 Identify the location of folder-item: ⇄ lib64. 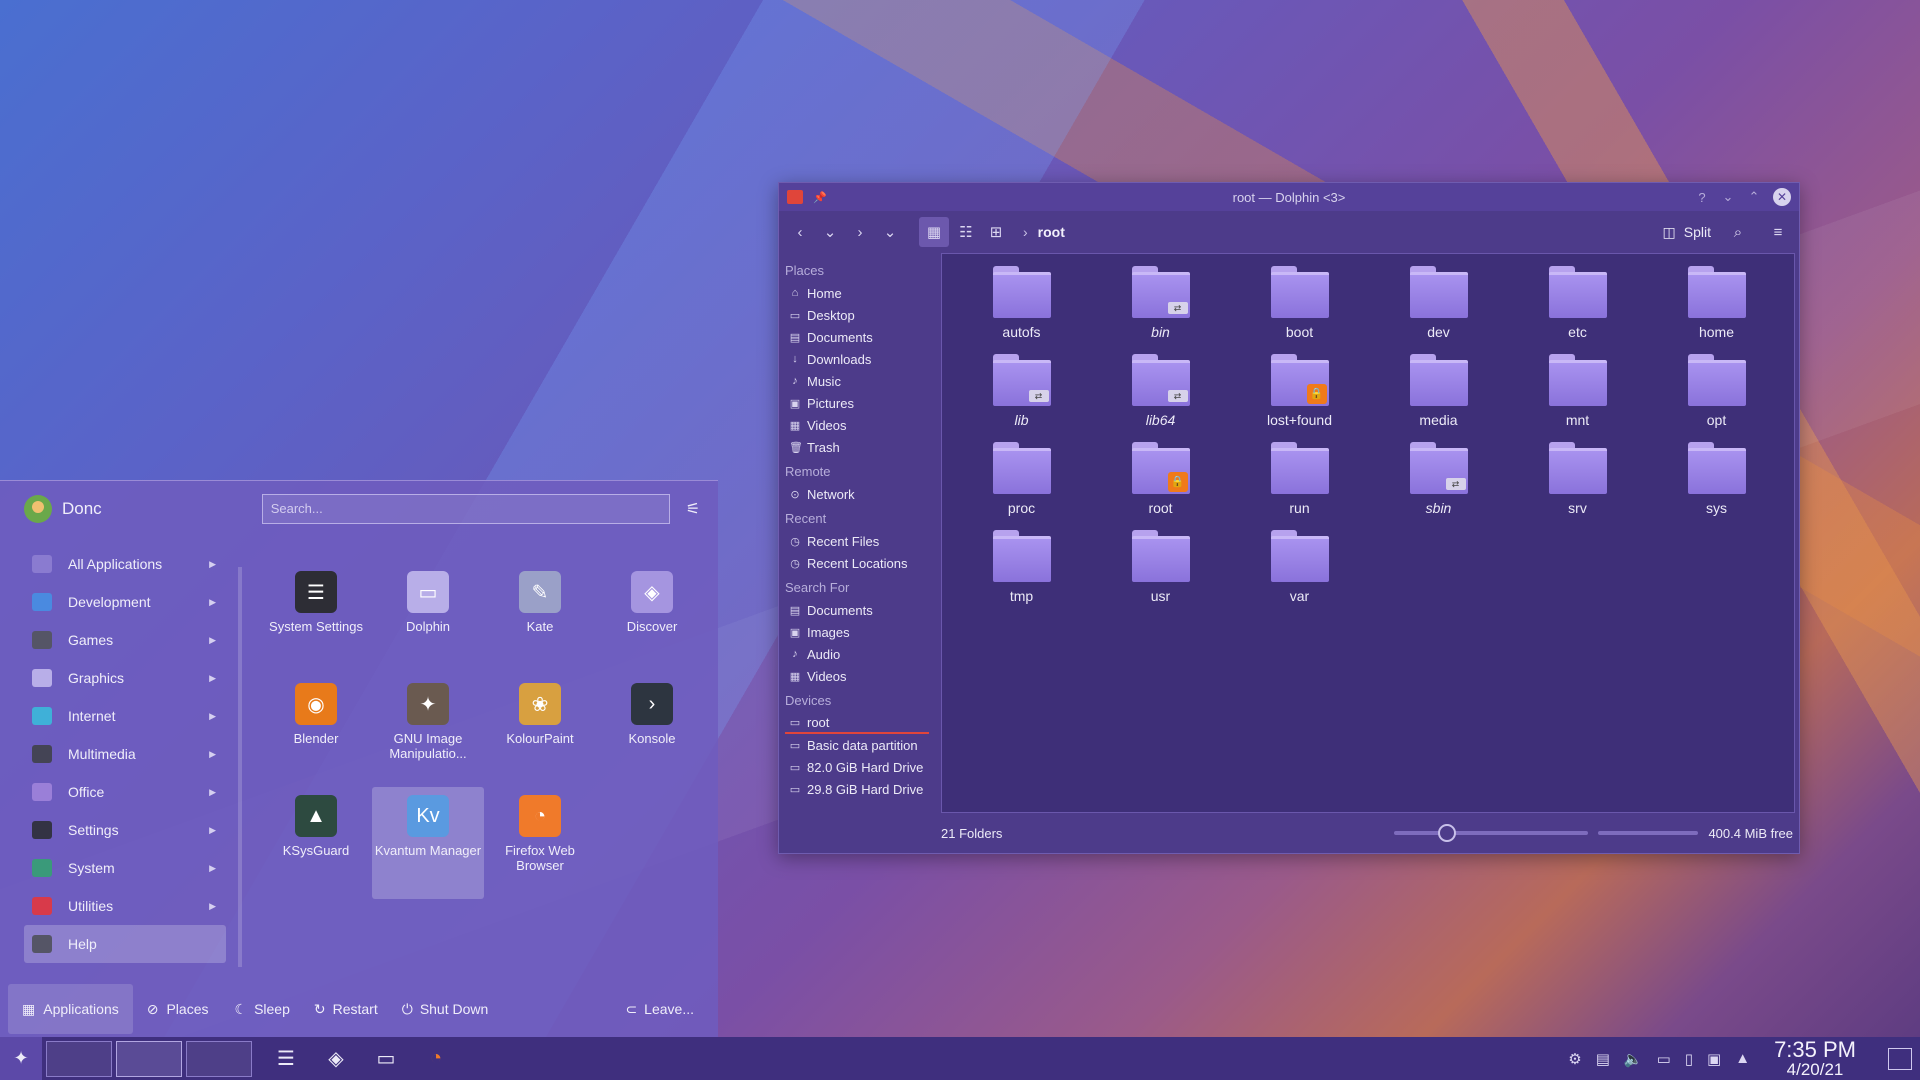
(1160, 391).